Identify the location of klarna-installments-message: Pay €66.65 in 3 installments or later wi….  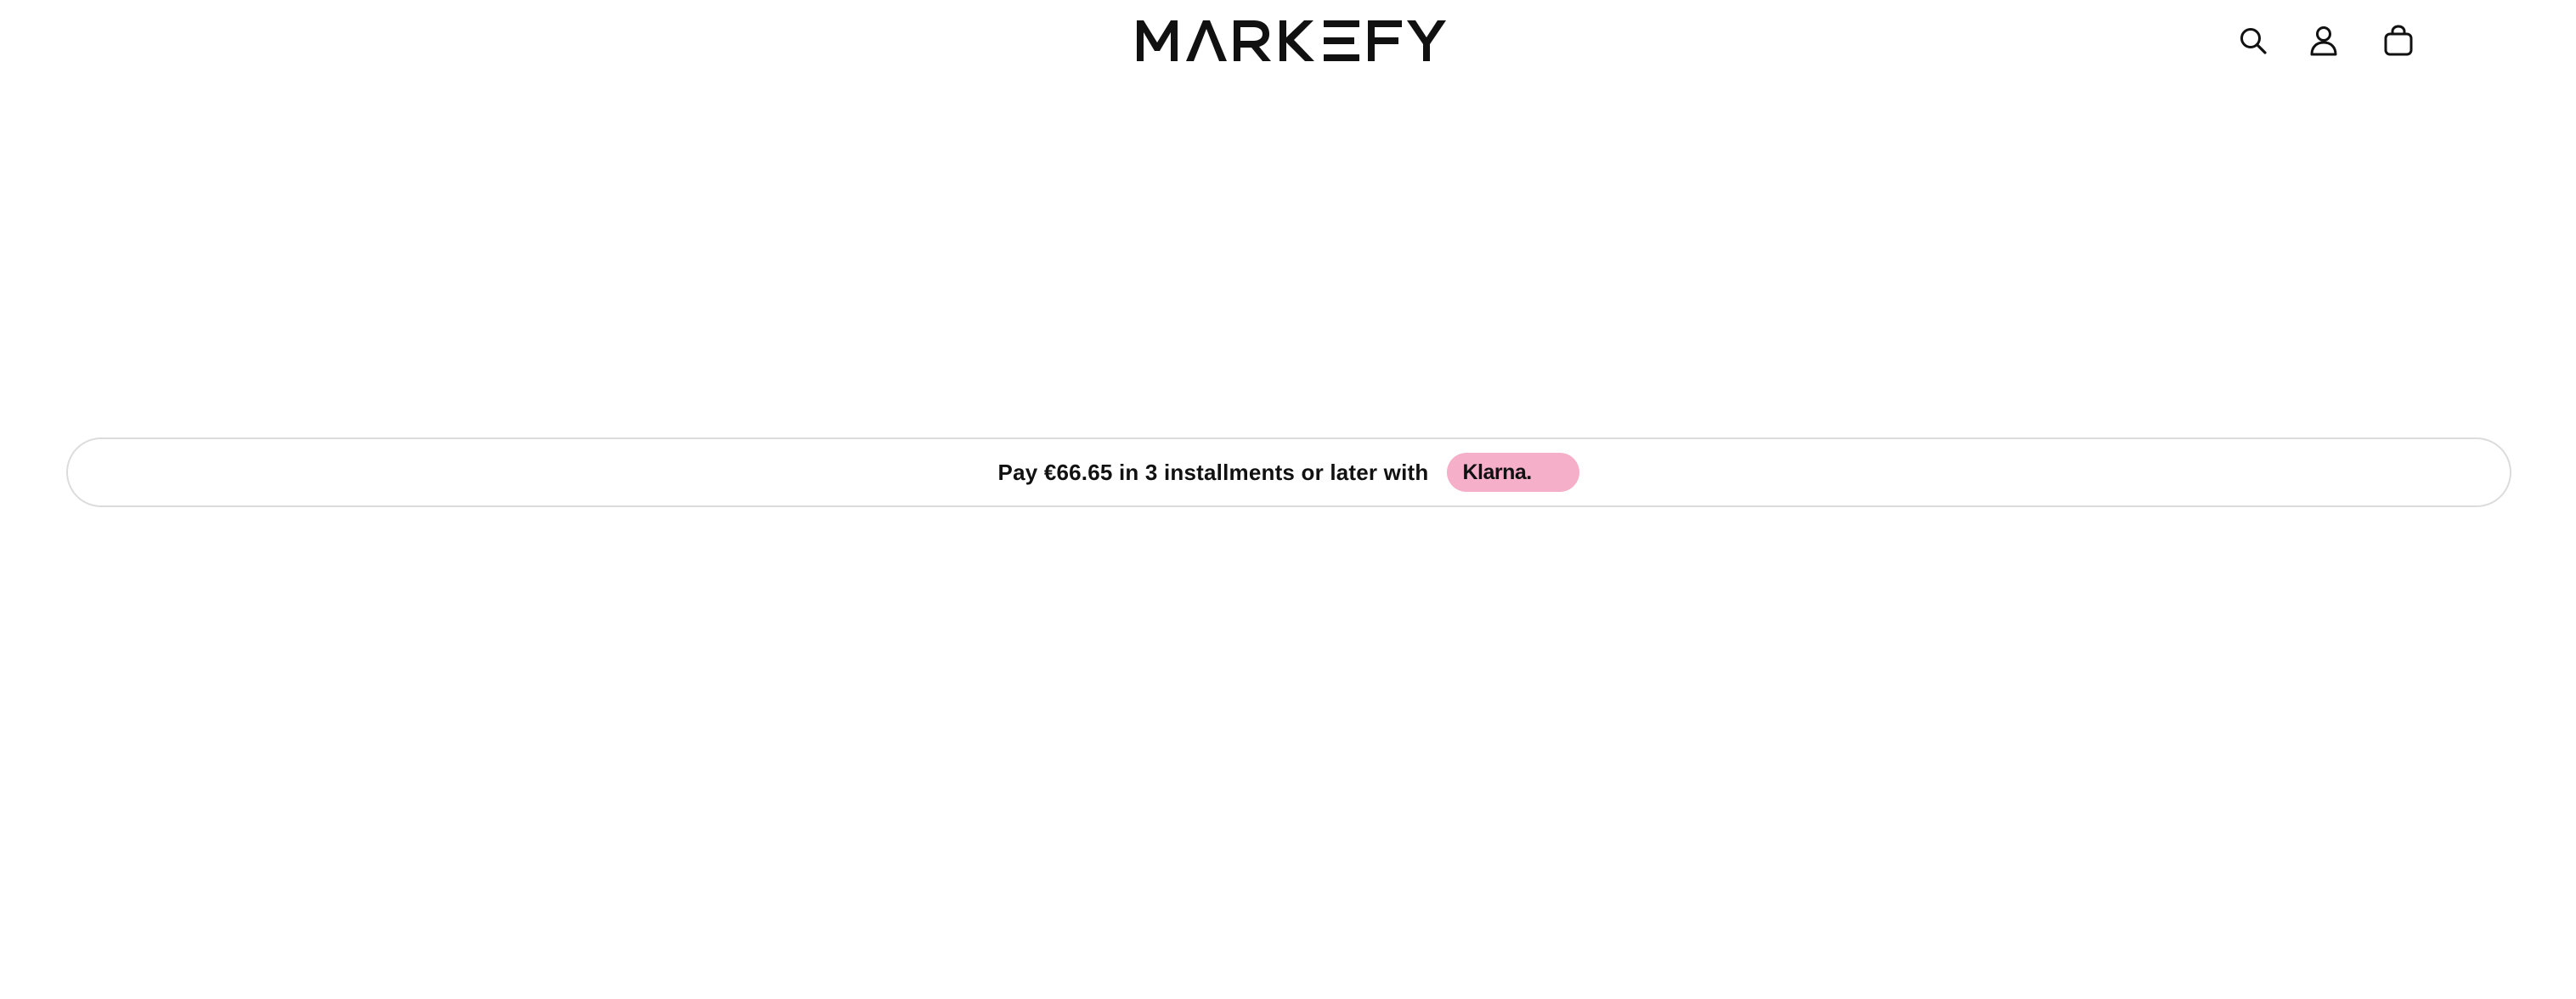
(1213, 472).